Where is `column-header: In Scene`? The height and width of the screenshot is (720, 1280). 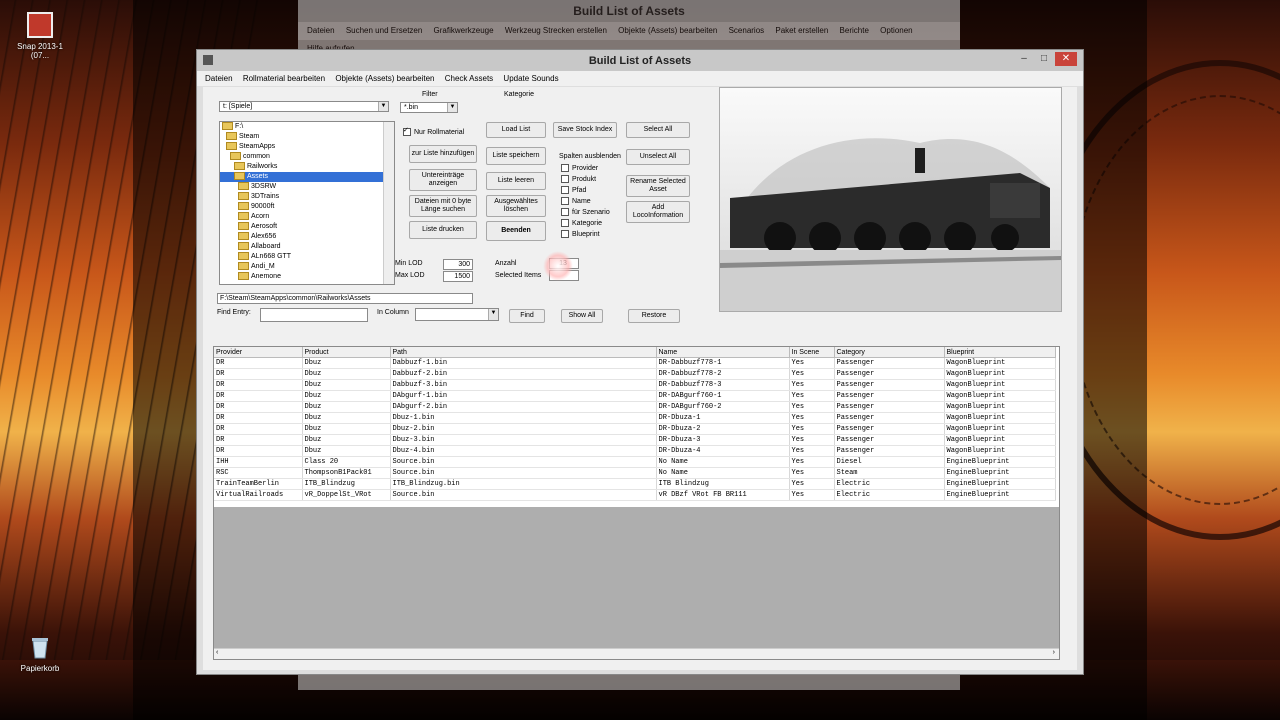 column-header: In Scene is located at coordinates (812, 352).